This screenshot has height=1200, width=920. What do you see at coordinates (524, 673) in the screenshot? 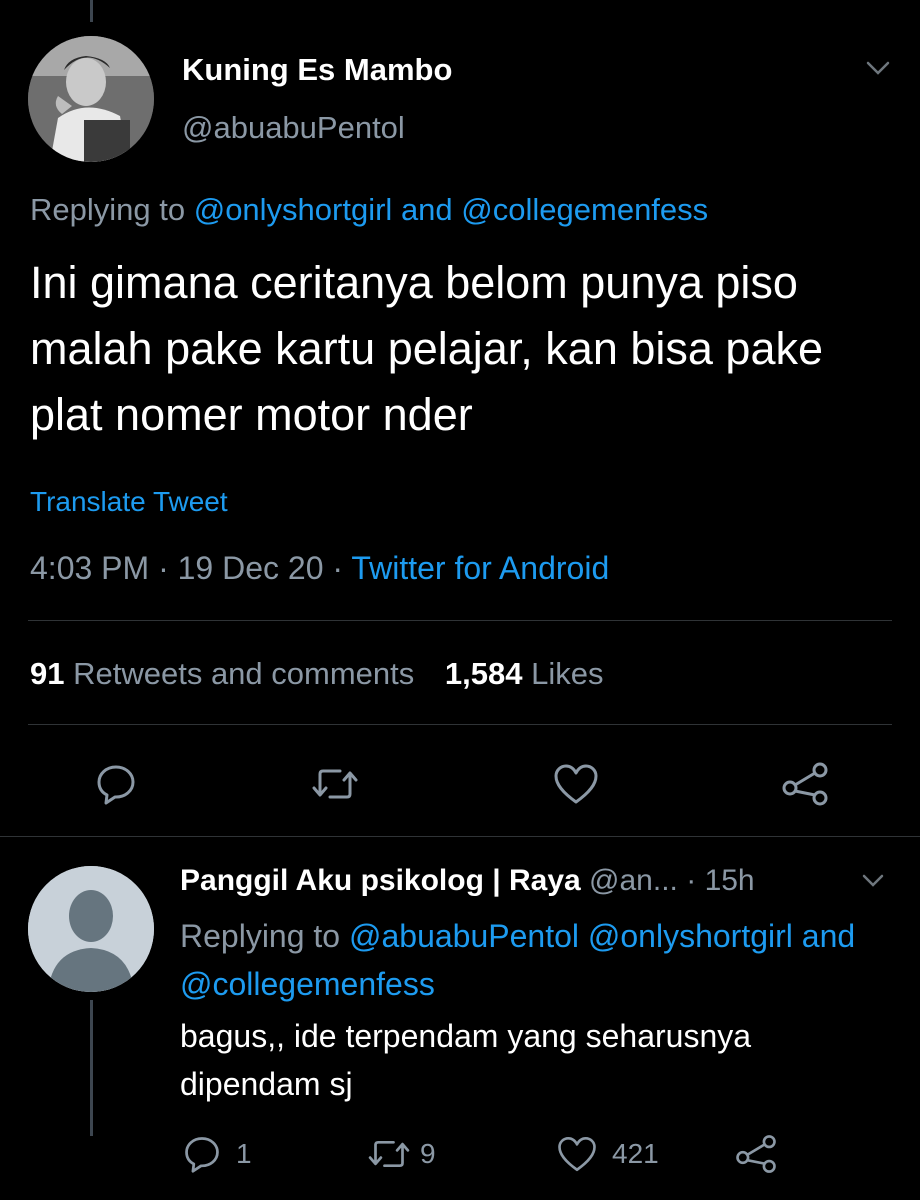
I see `likes-stat: 1,584 Likes` at bounding box center [524, 673].